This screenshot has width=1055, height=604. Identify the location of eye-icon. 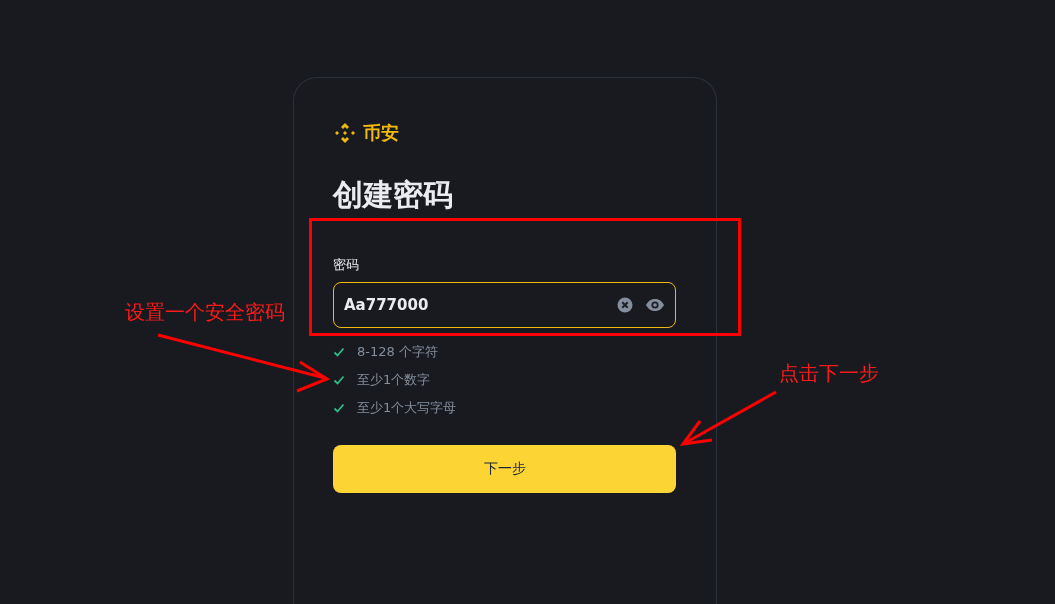
(655, 305).